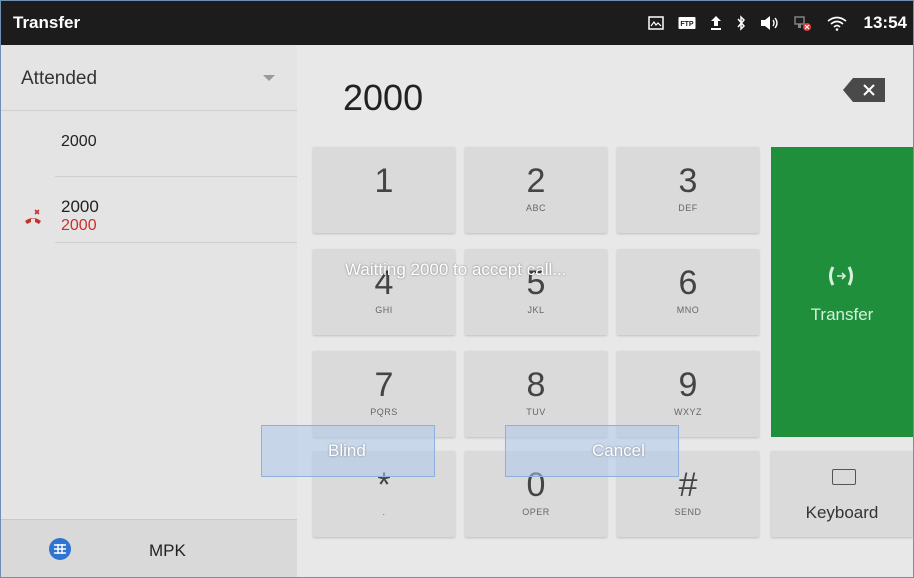  I want to click on call-transfer-icon, so click(841, 279).